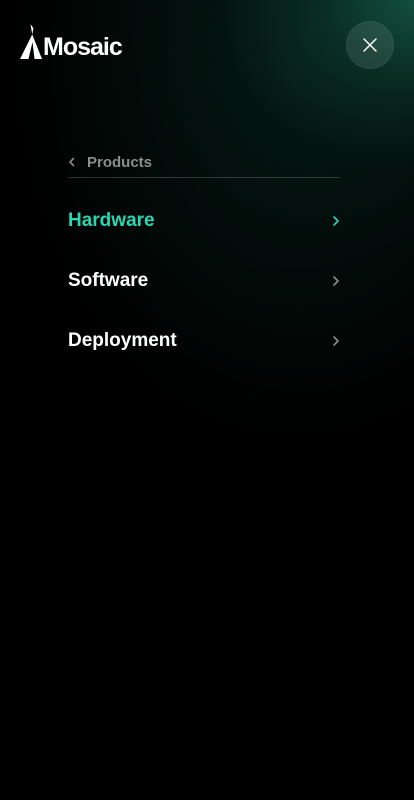  Describe the element at coordinates (204, 221) in the screenshot. I see `menu-item-hardware: Hardware` at that location.